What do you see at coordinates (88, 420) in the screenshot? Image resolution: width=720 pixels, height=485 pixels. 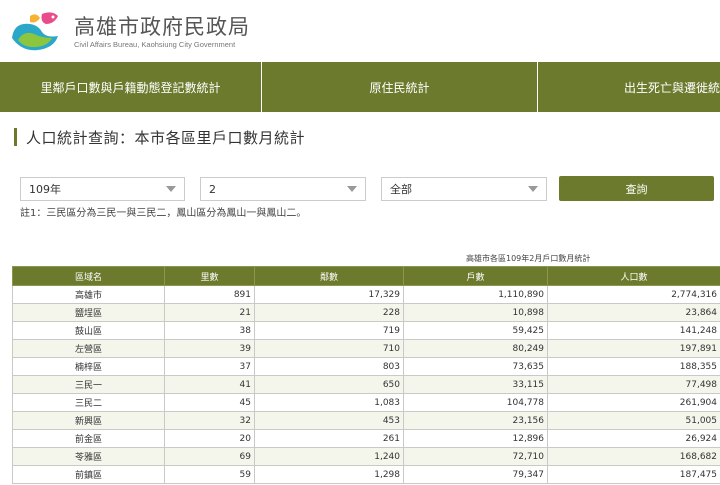 I see `cell-district: 新興區` at bounding box center [88, 420].